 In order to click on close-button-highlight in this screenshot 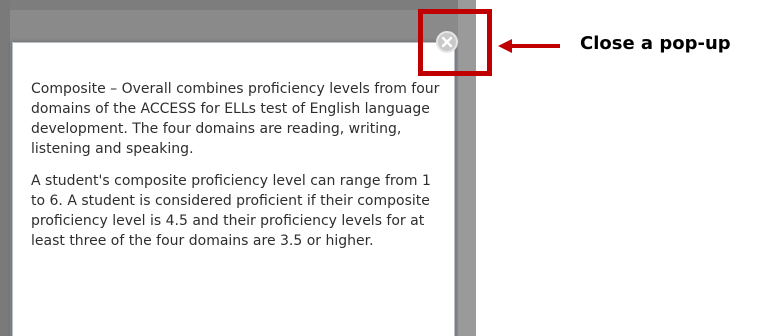, I will do `click(455, 42)`.